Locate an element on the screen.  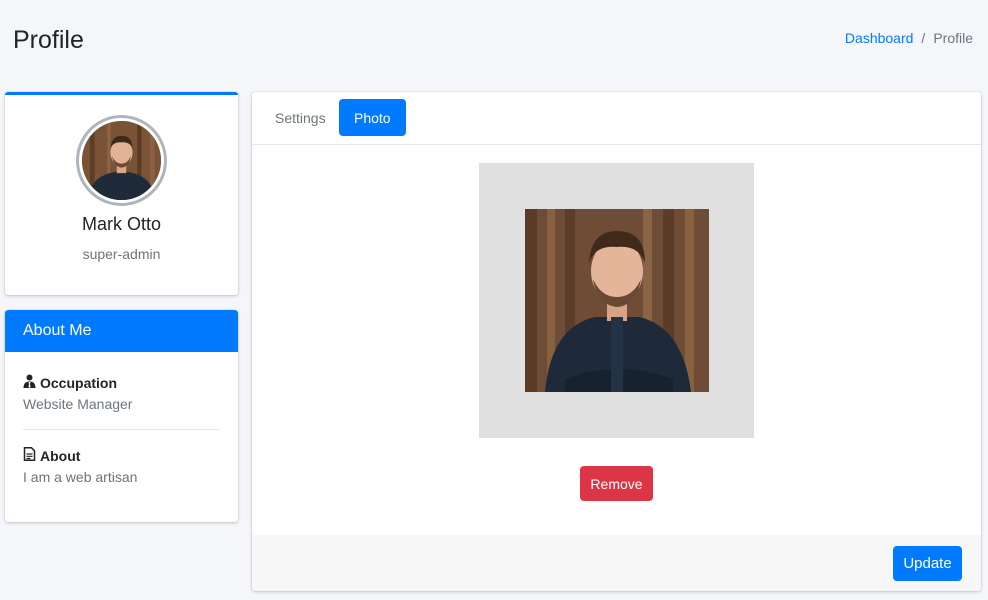
about-label: About is located at coordinates (60, 455).